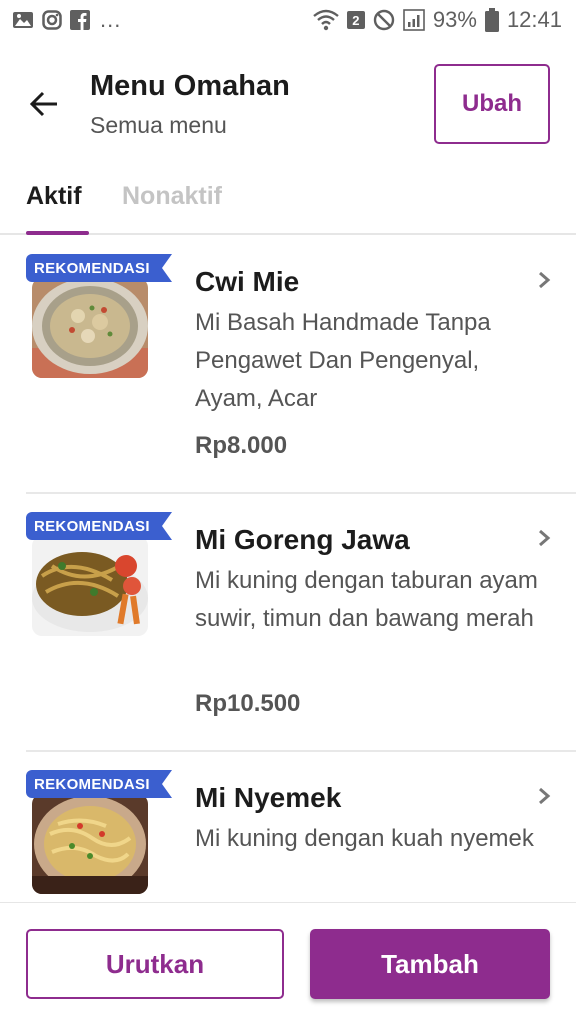 This screenshot has width=576, height=1024. What do you see at coordinates (57, 233) in the screenshot?
I see `active-tab-indicator` at bounding box center [57, 233].